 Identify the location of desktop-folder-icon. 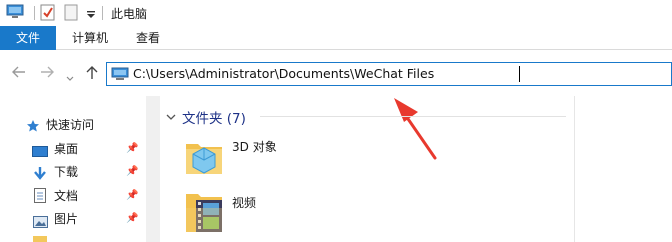
(40, 154).